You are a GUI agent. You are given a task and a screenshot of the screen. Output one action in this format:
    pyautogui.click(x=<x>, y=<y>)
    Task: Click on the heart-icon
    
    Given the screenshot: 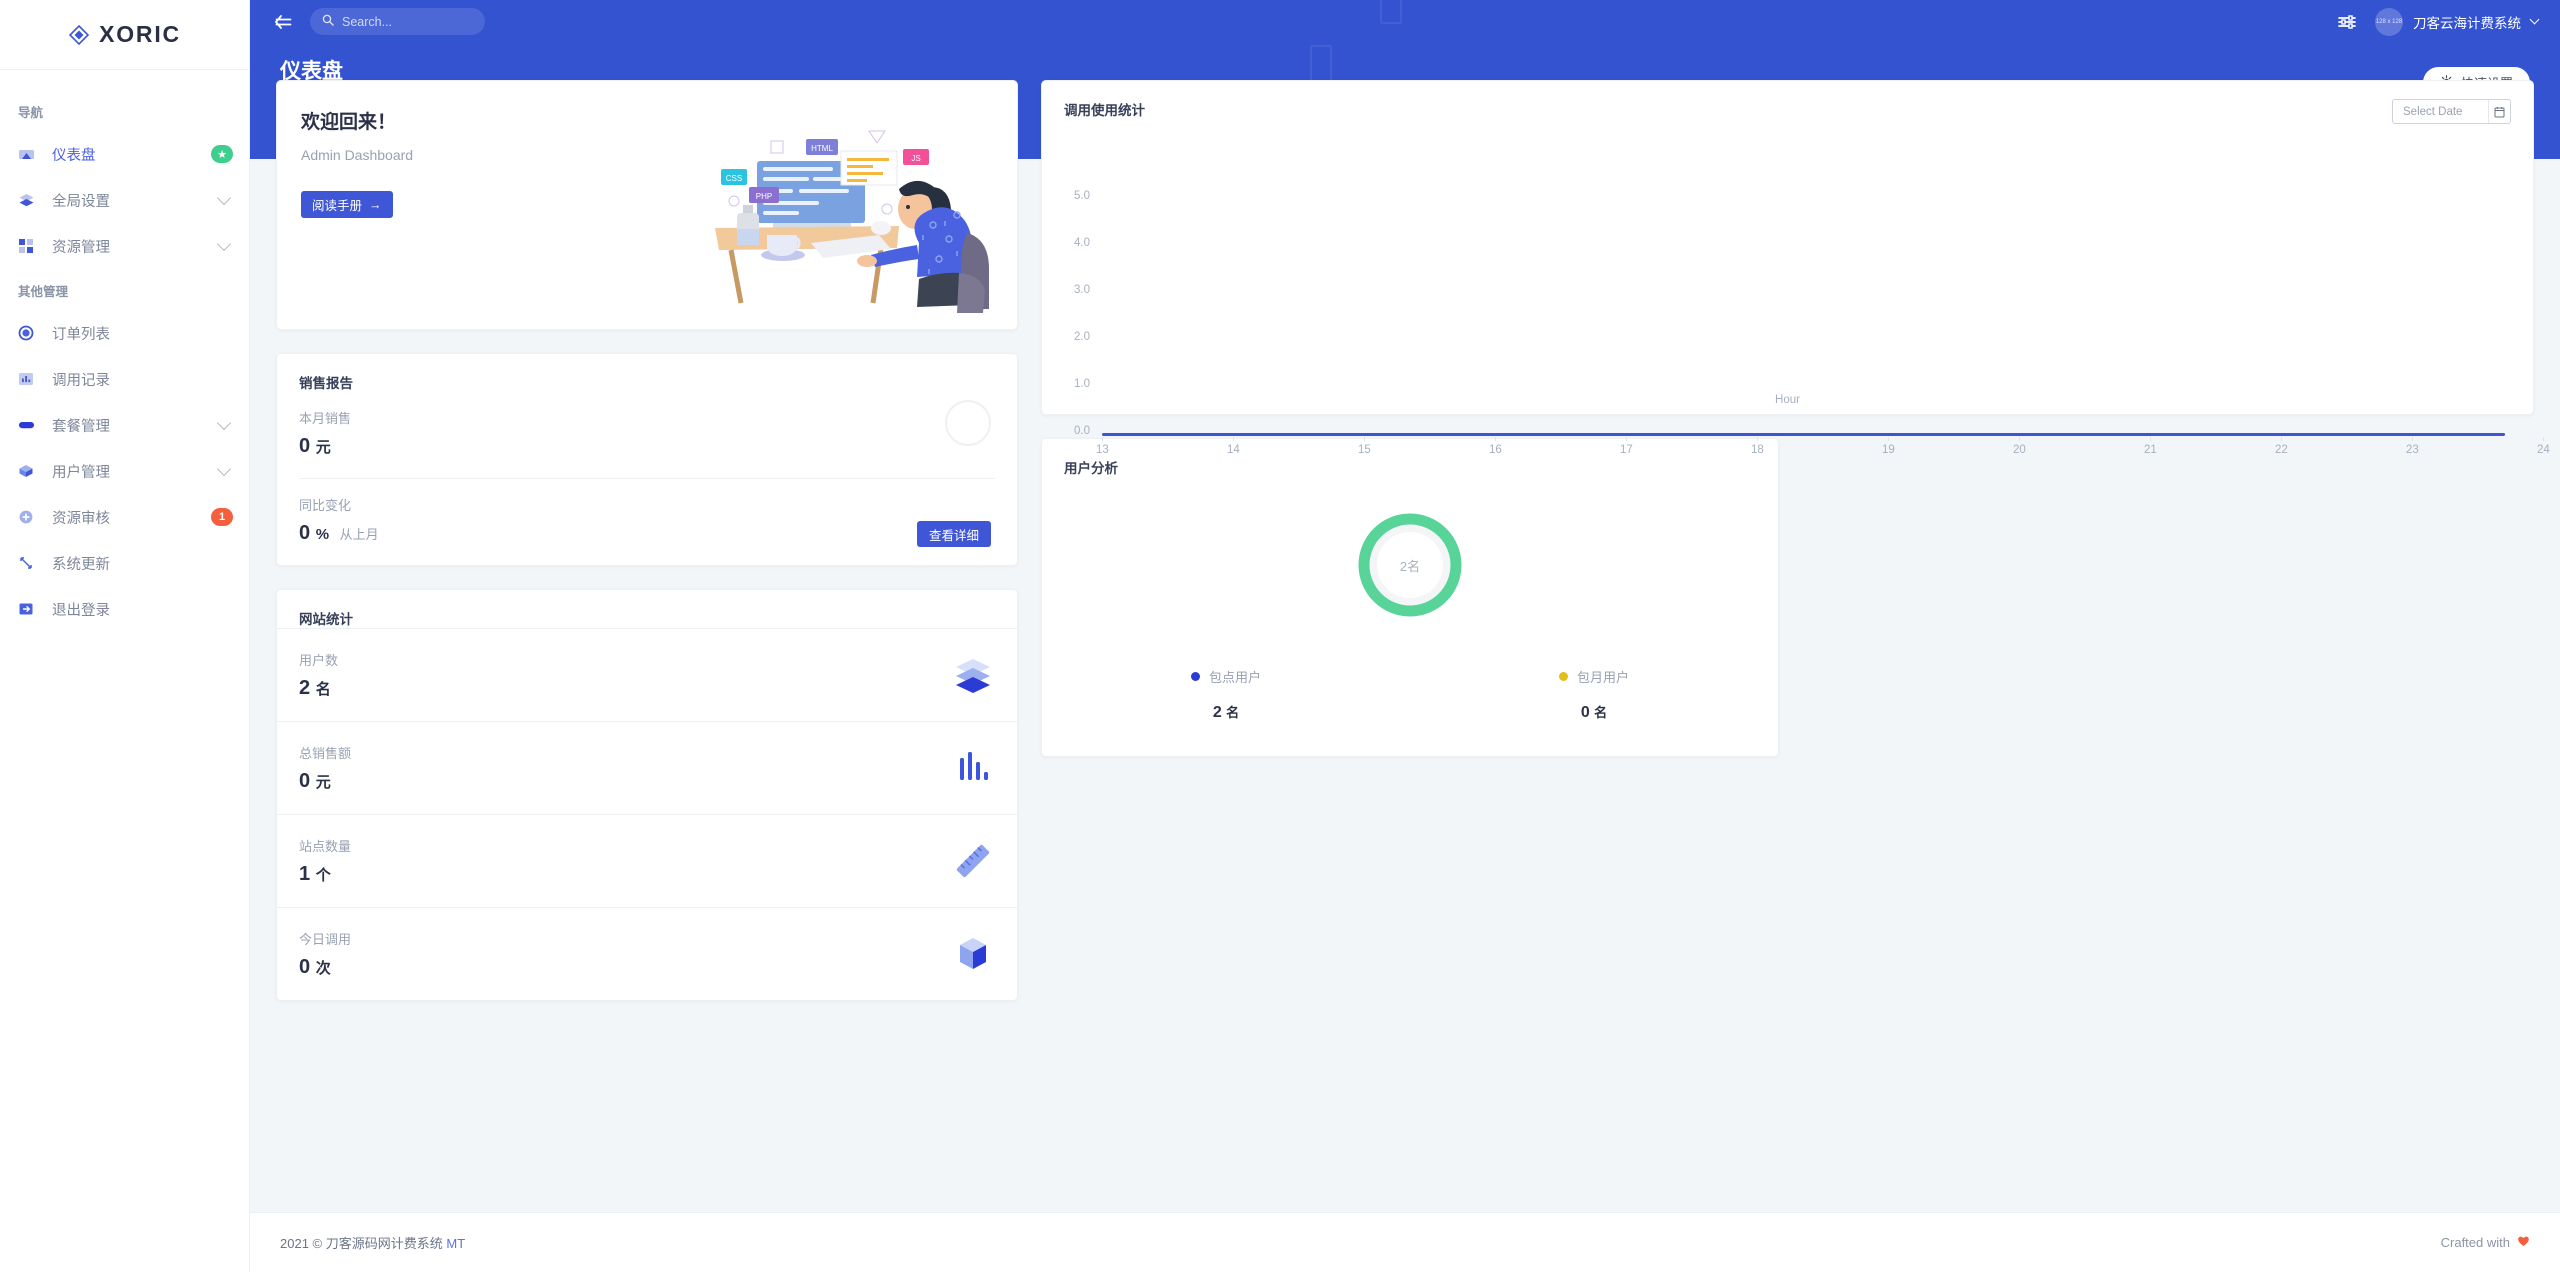 What is the action you would take?
    pyautogui.click(x=2523, y=1242)
    